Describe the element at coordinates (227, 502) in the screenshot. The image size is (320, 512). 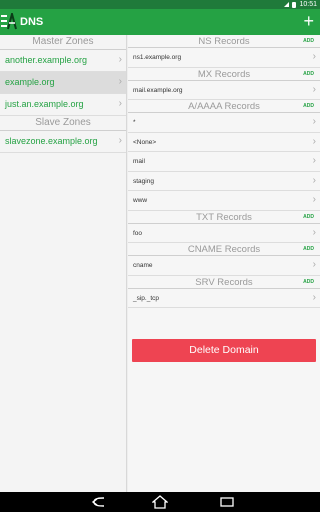
I see `recents-icon` at that location.